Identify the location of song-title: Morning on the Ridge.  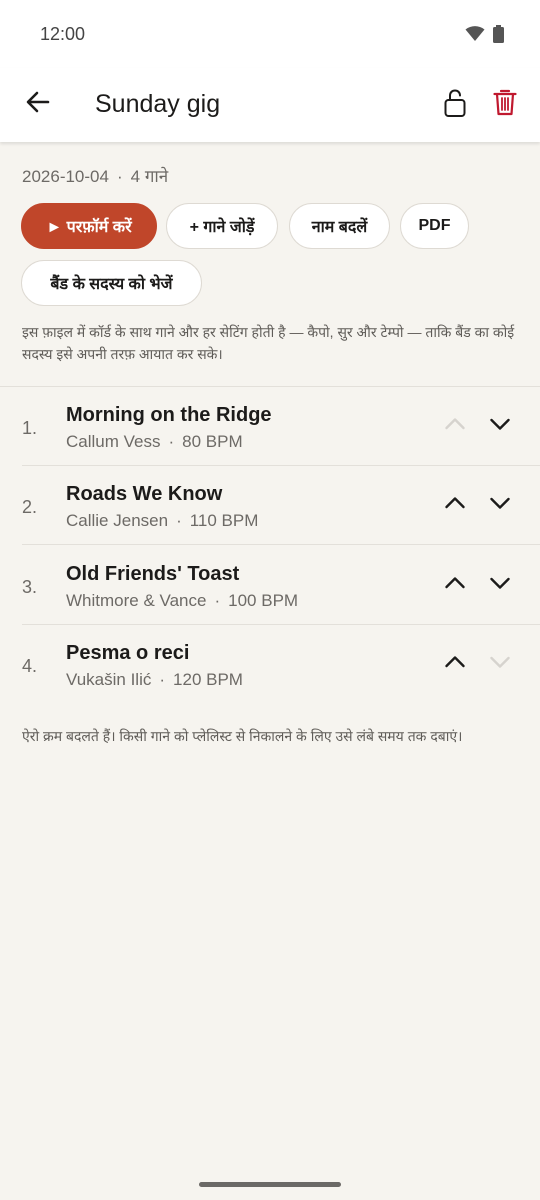
(169, 415).